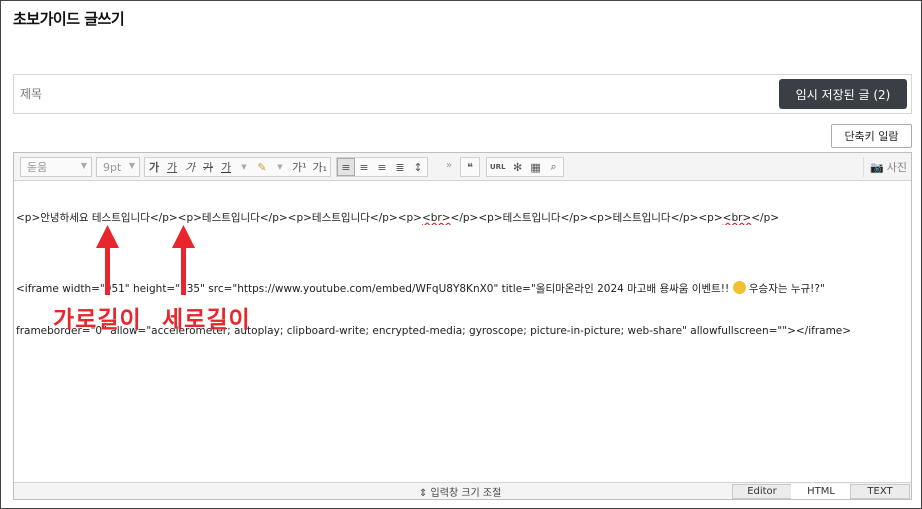  What do you see at coordinates (208, 167) in the screenshot?
I see `strikethrough-button: 가` at bounding box center [208, 167].